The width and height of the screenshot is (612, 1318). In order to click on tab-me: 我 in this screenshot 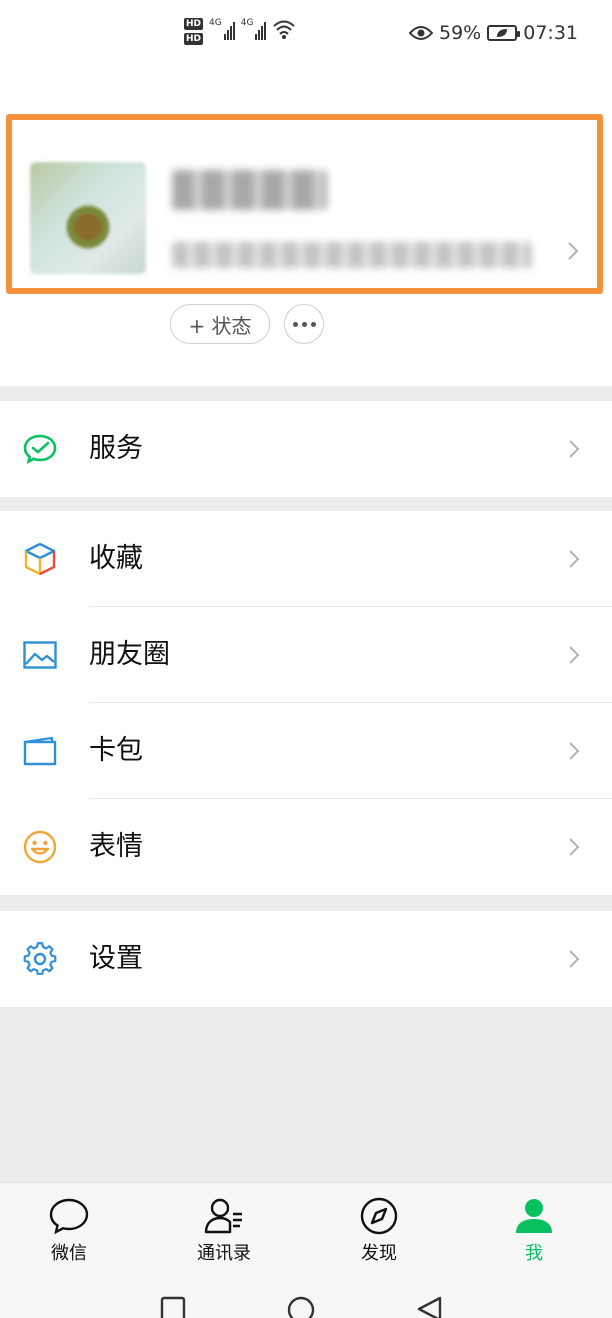, I will do `click(534, 1230)`.